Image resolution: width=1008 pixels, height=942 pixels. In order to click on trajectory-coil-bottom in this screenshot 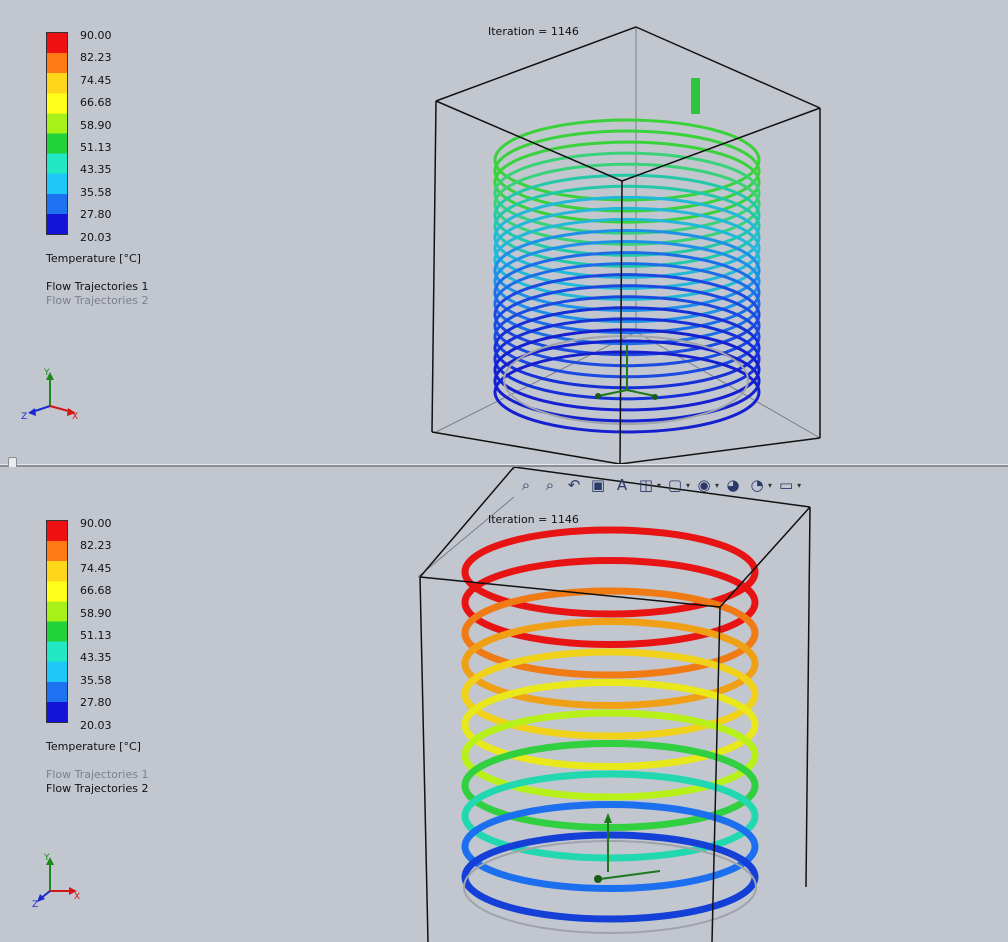, I will do `click(610, 724)`.